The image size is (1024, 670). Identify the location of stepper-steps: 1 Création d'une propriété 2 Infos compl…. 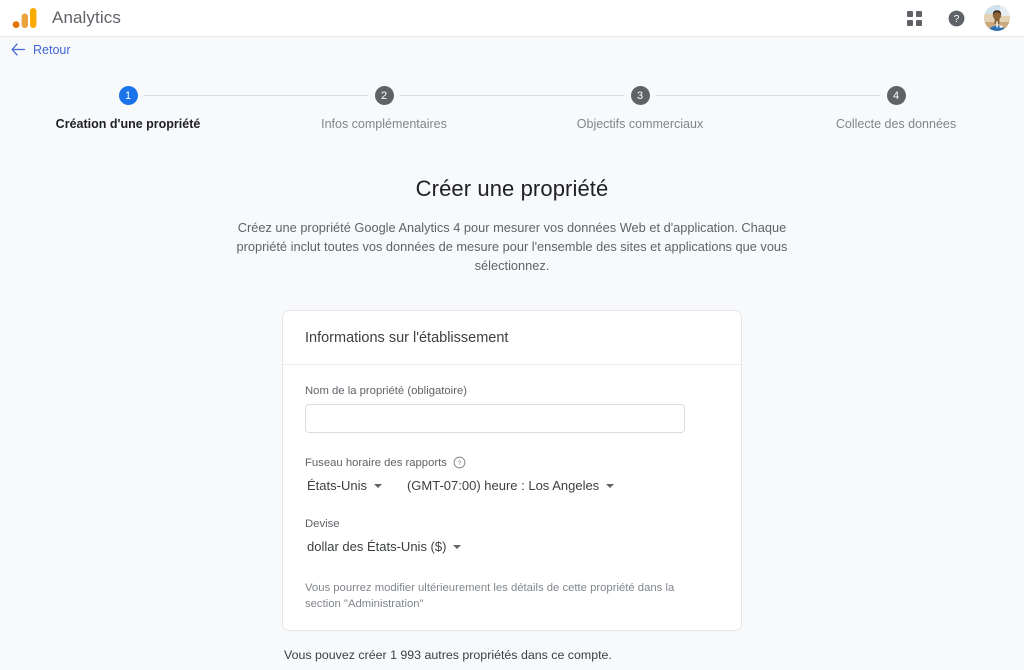
(512, 108).